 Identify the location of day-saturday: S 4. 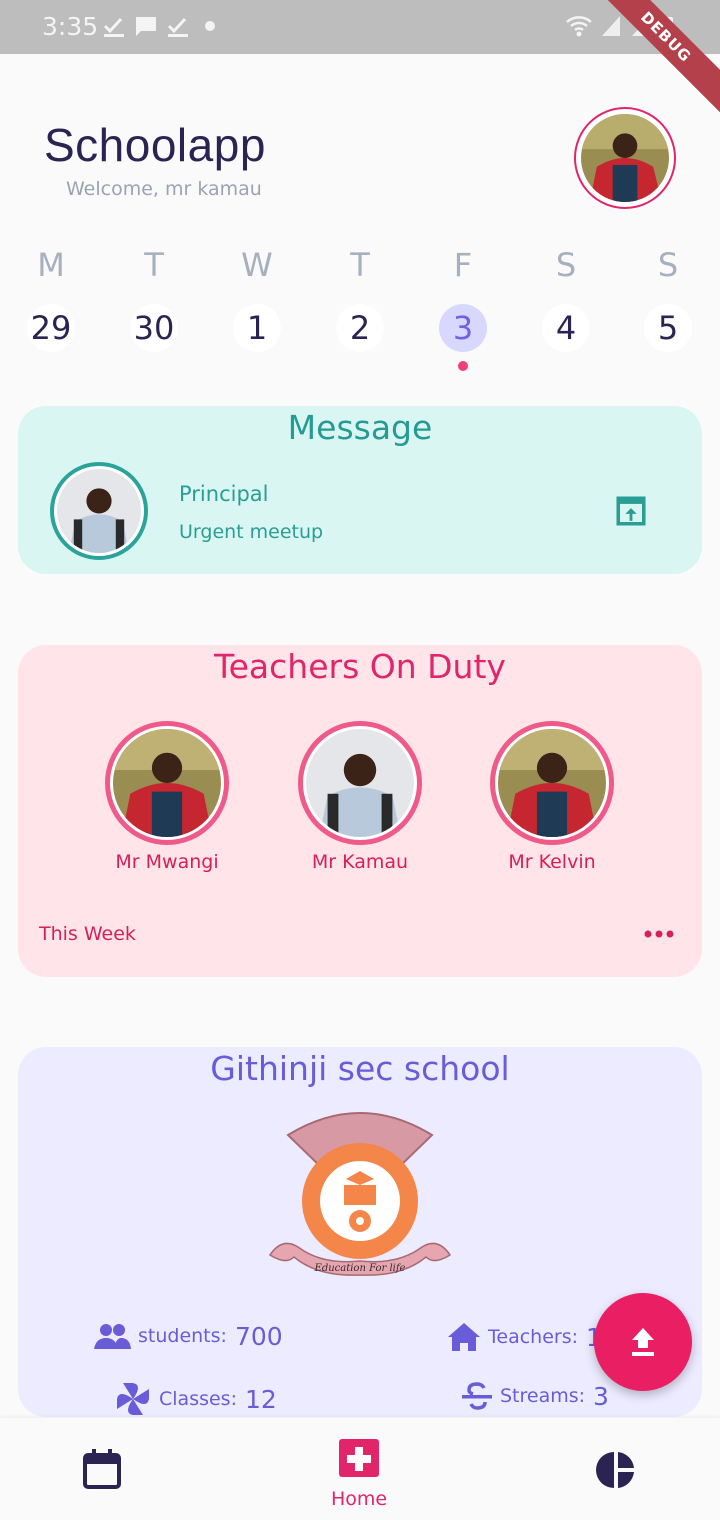
(566, 296).